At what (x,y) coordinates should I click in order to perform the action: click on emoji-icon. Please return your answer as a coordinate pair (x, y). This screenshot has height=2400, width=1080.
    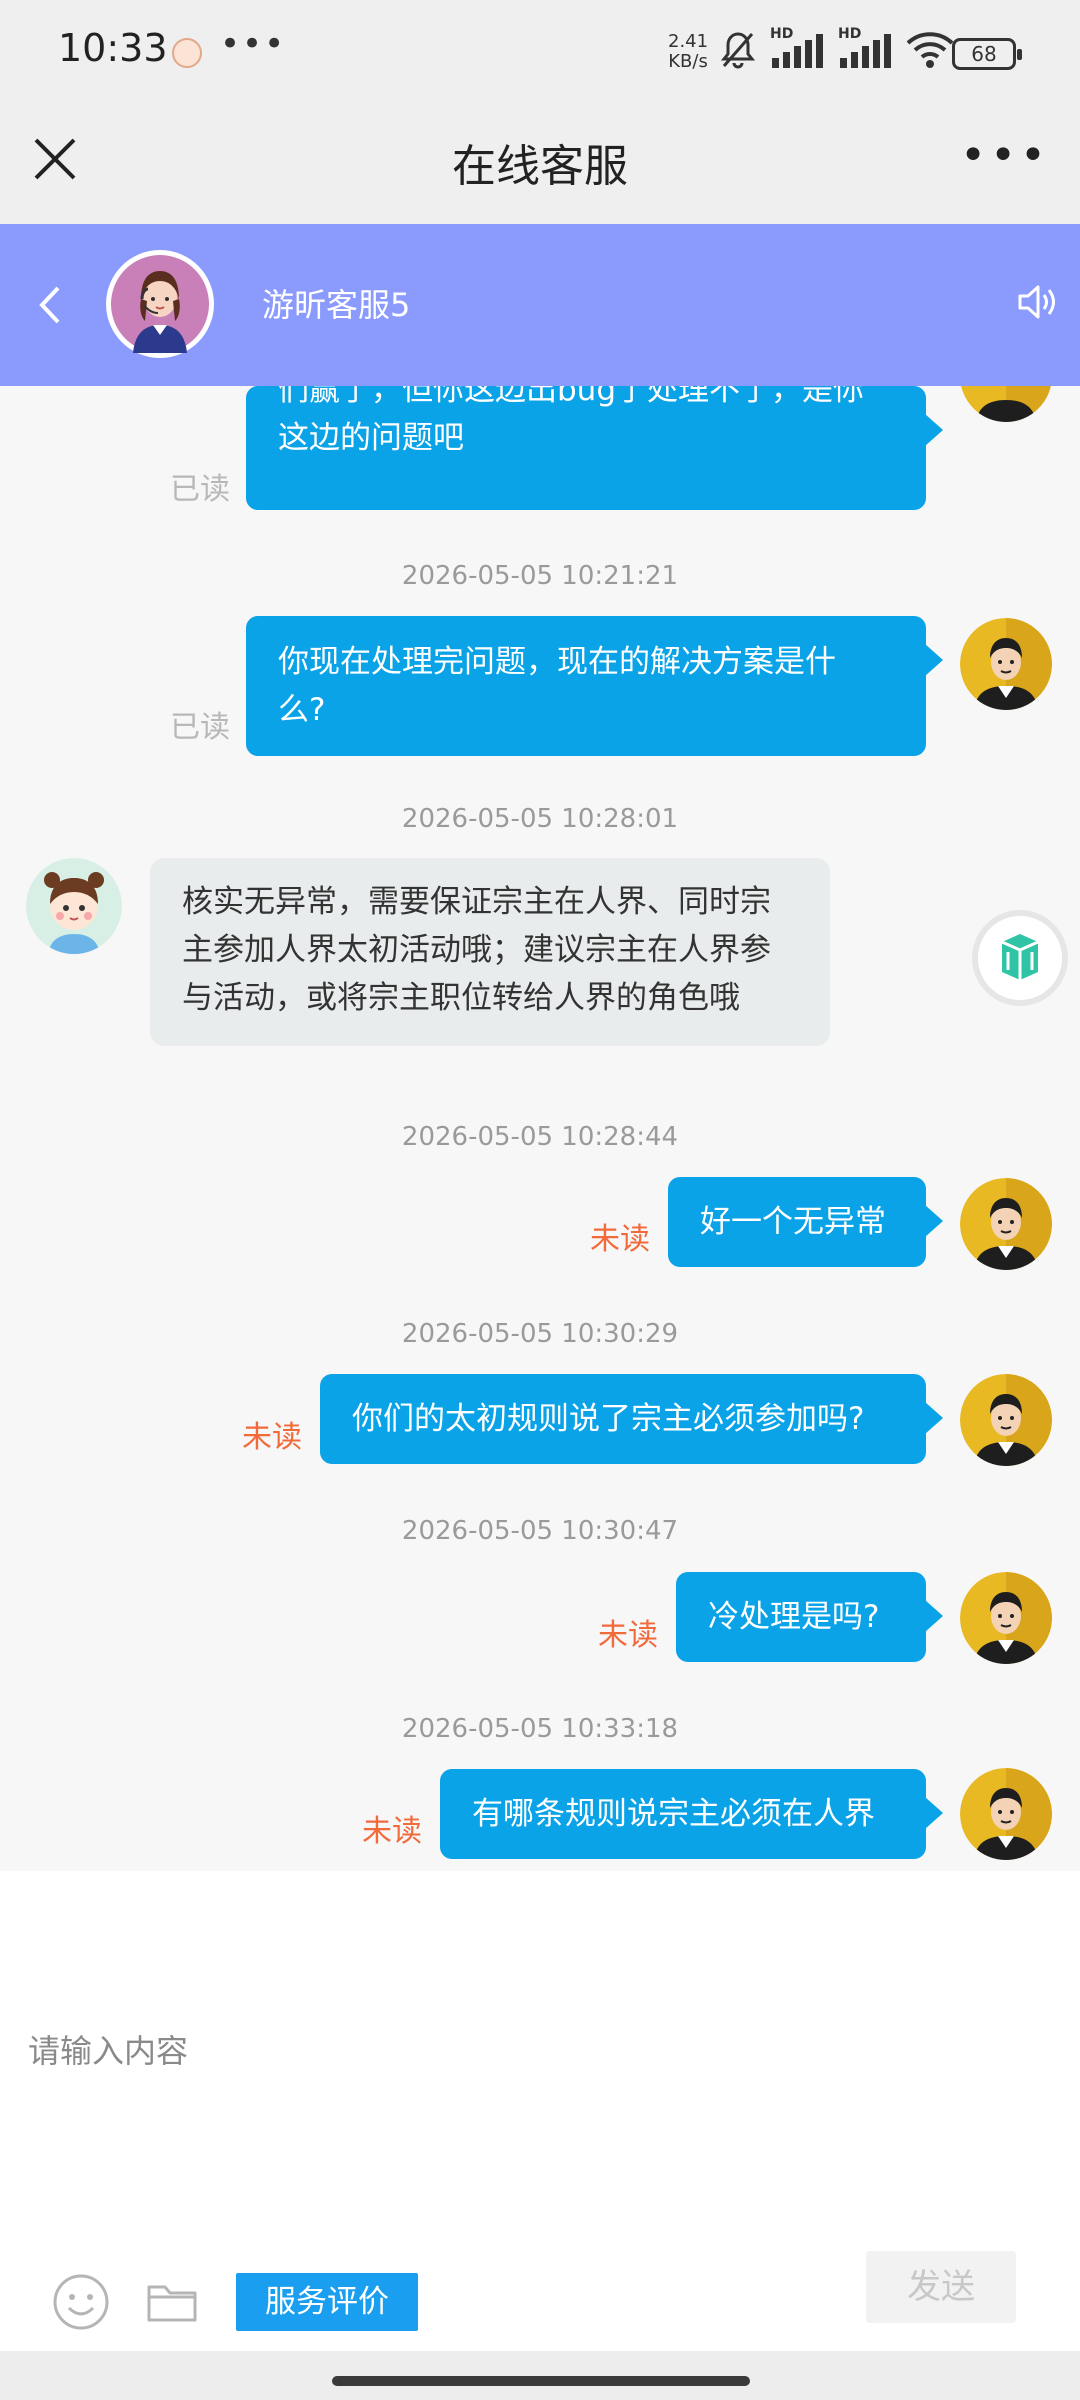
    Looking at the image, I should click on (81, 2302).